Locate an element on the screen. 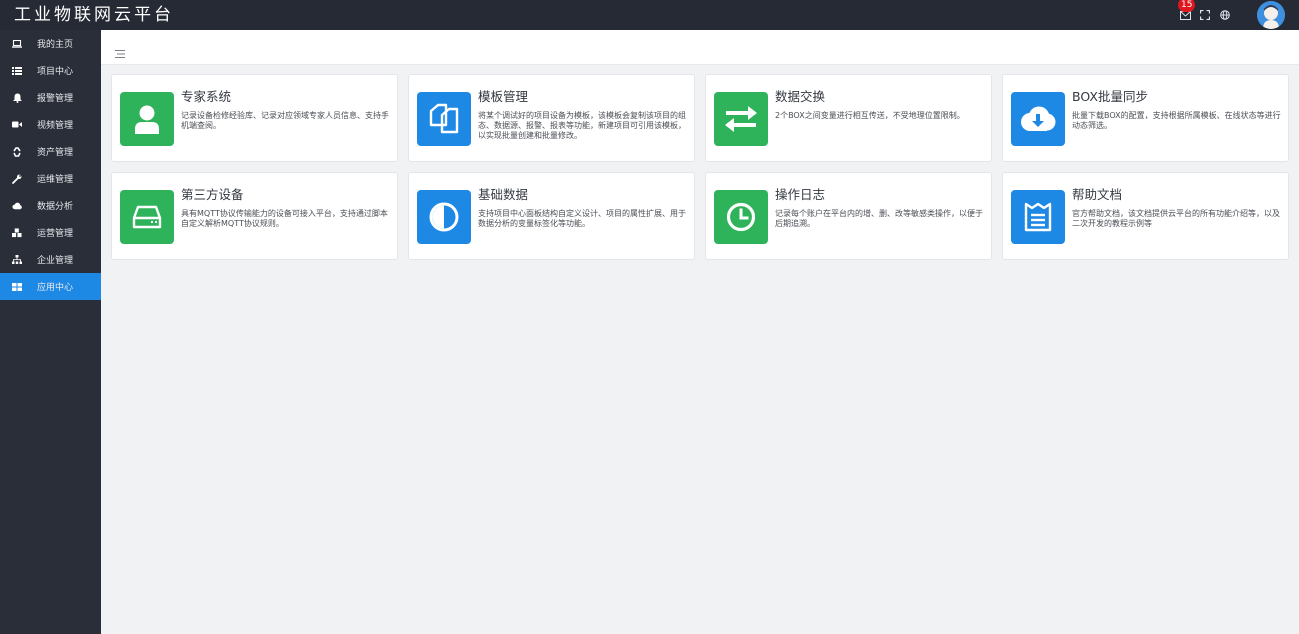  newspaper-icon is located at coordinates (1038, 217).